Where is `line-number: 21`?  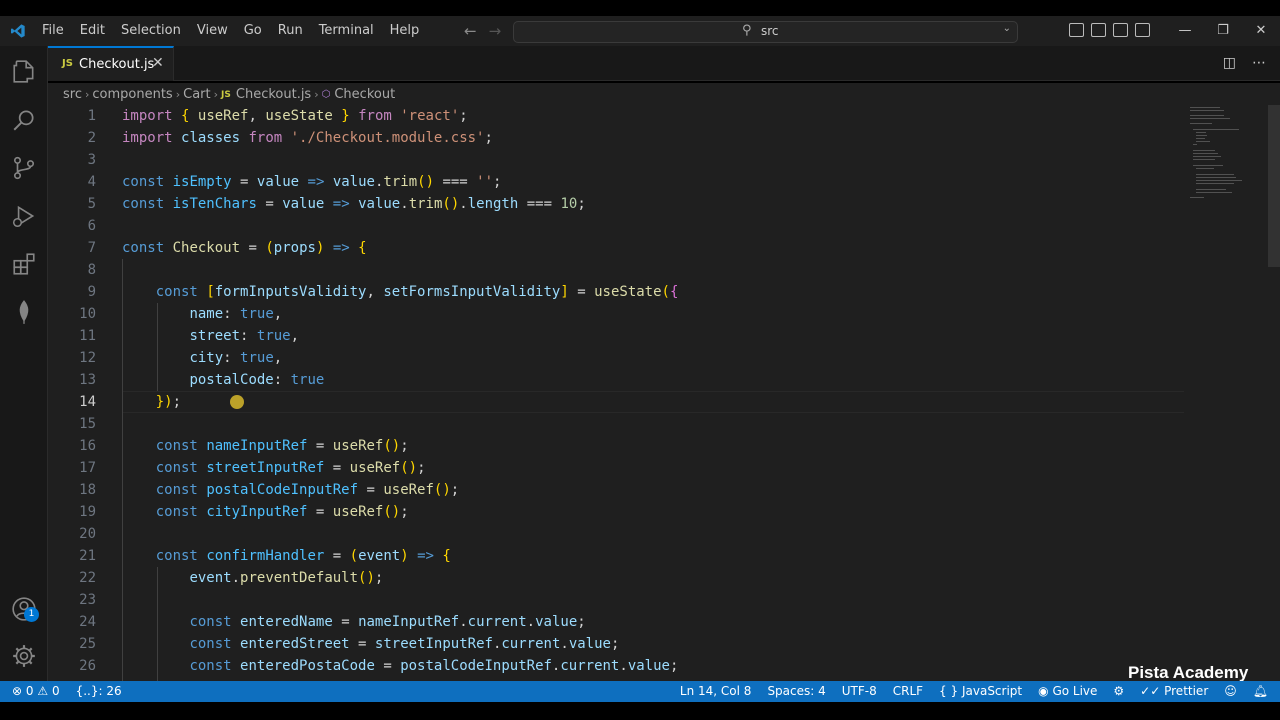
line-number: 21 is located at coordinates (87, 556).